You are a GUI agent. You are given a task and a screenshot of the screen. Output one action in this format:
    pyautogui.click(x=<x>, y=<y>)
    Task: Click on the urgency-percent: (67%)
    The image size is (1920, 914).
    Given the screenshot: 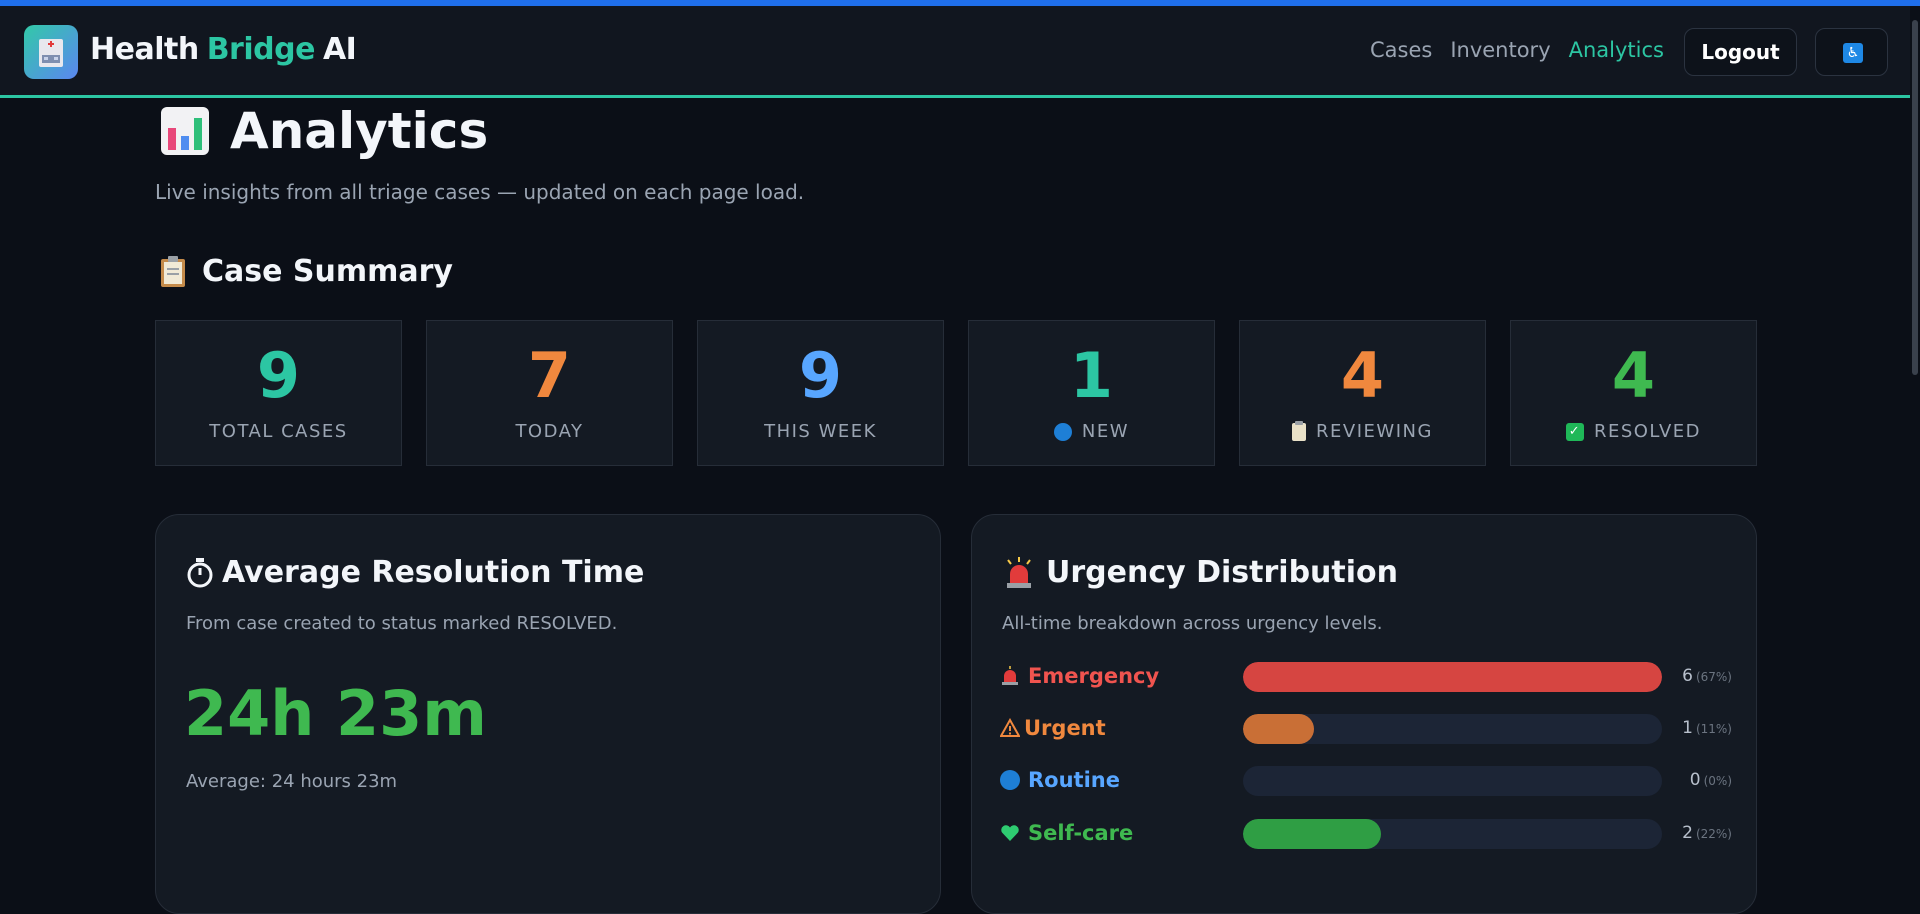 What is the action you would take?
    pyautogui.click(x=1713, y=677)
    